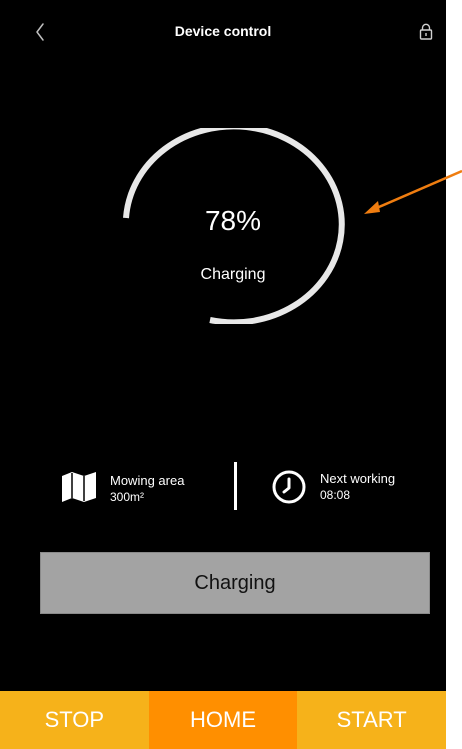  Describe the element at coordinates (74, 720) in the screenshot. I see `stop-button: STOP` at that location.